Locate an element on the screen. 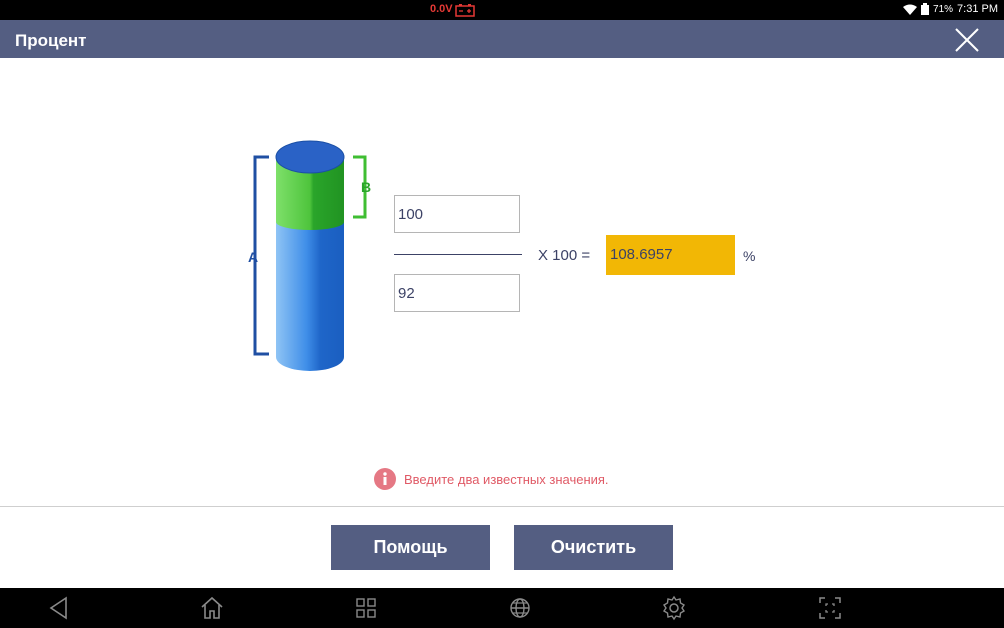 This screenshot has height=628, width=1004. hint-message: Введите два известных значения. is located at coordinates (491, 479).